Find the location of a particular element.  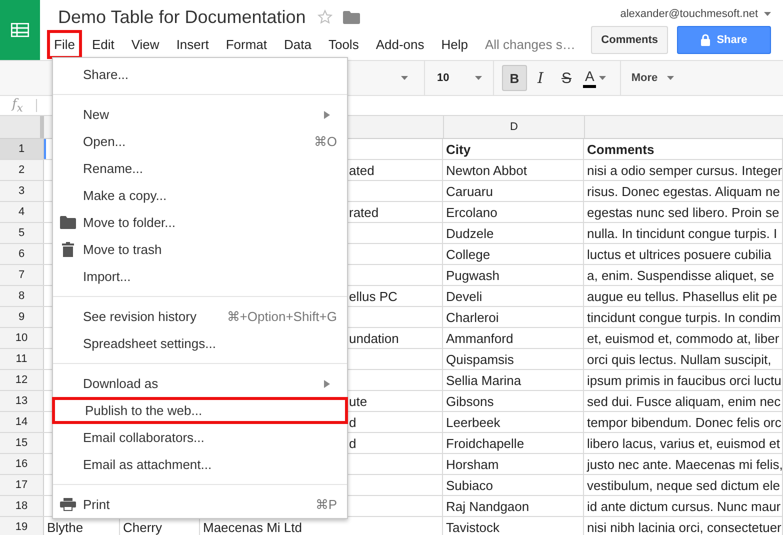

row-number: 14 is located at coordinates (22, 422).